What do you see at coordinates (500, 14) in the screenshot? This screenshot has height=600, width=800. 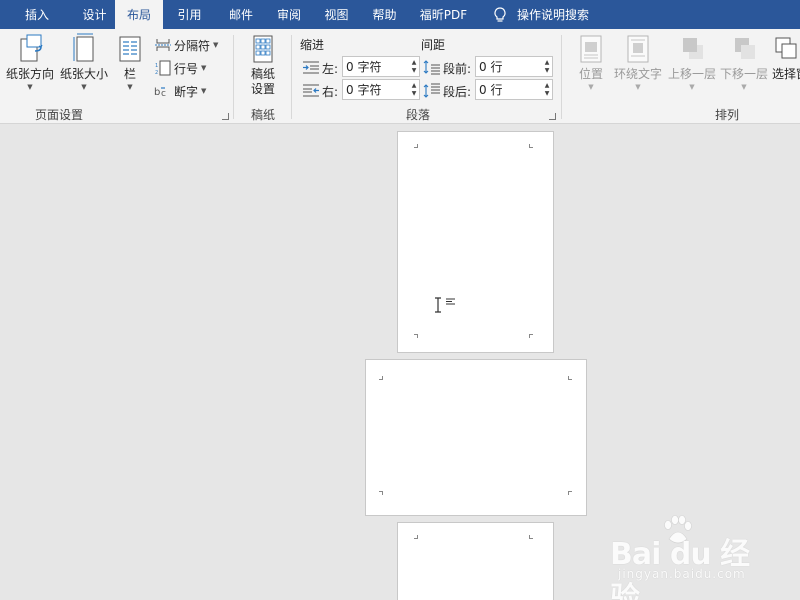 I see `lightbulb-icon` at bounding box center [500, 14].